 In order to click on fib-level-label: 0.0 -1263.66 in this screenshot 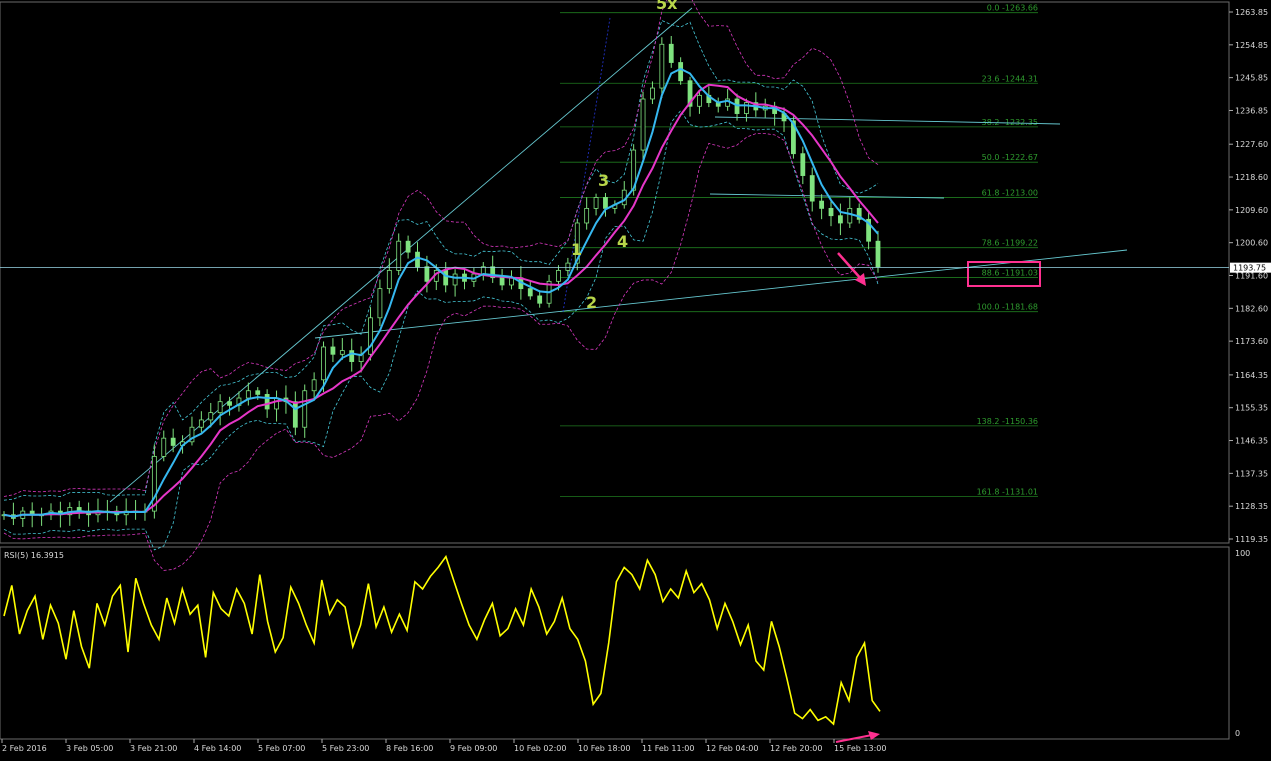, I will do `click(1012, 8)`.